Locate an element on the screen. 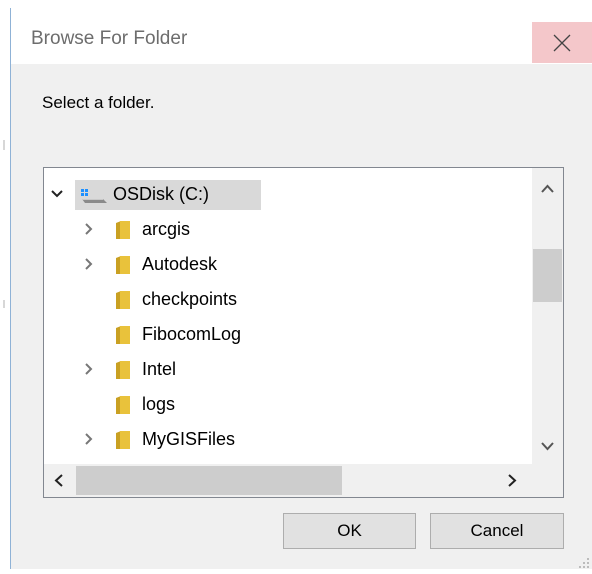 The width and height of the screenshot is (592, 574). tree-item-label: Autodesk is located at coordinates (180, 264).